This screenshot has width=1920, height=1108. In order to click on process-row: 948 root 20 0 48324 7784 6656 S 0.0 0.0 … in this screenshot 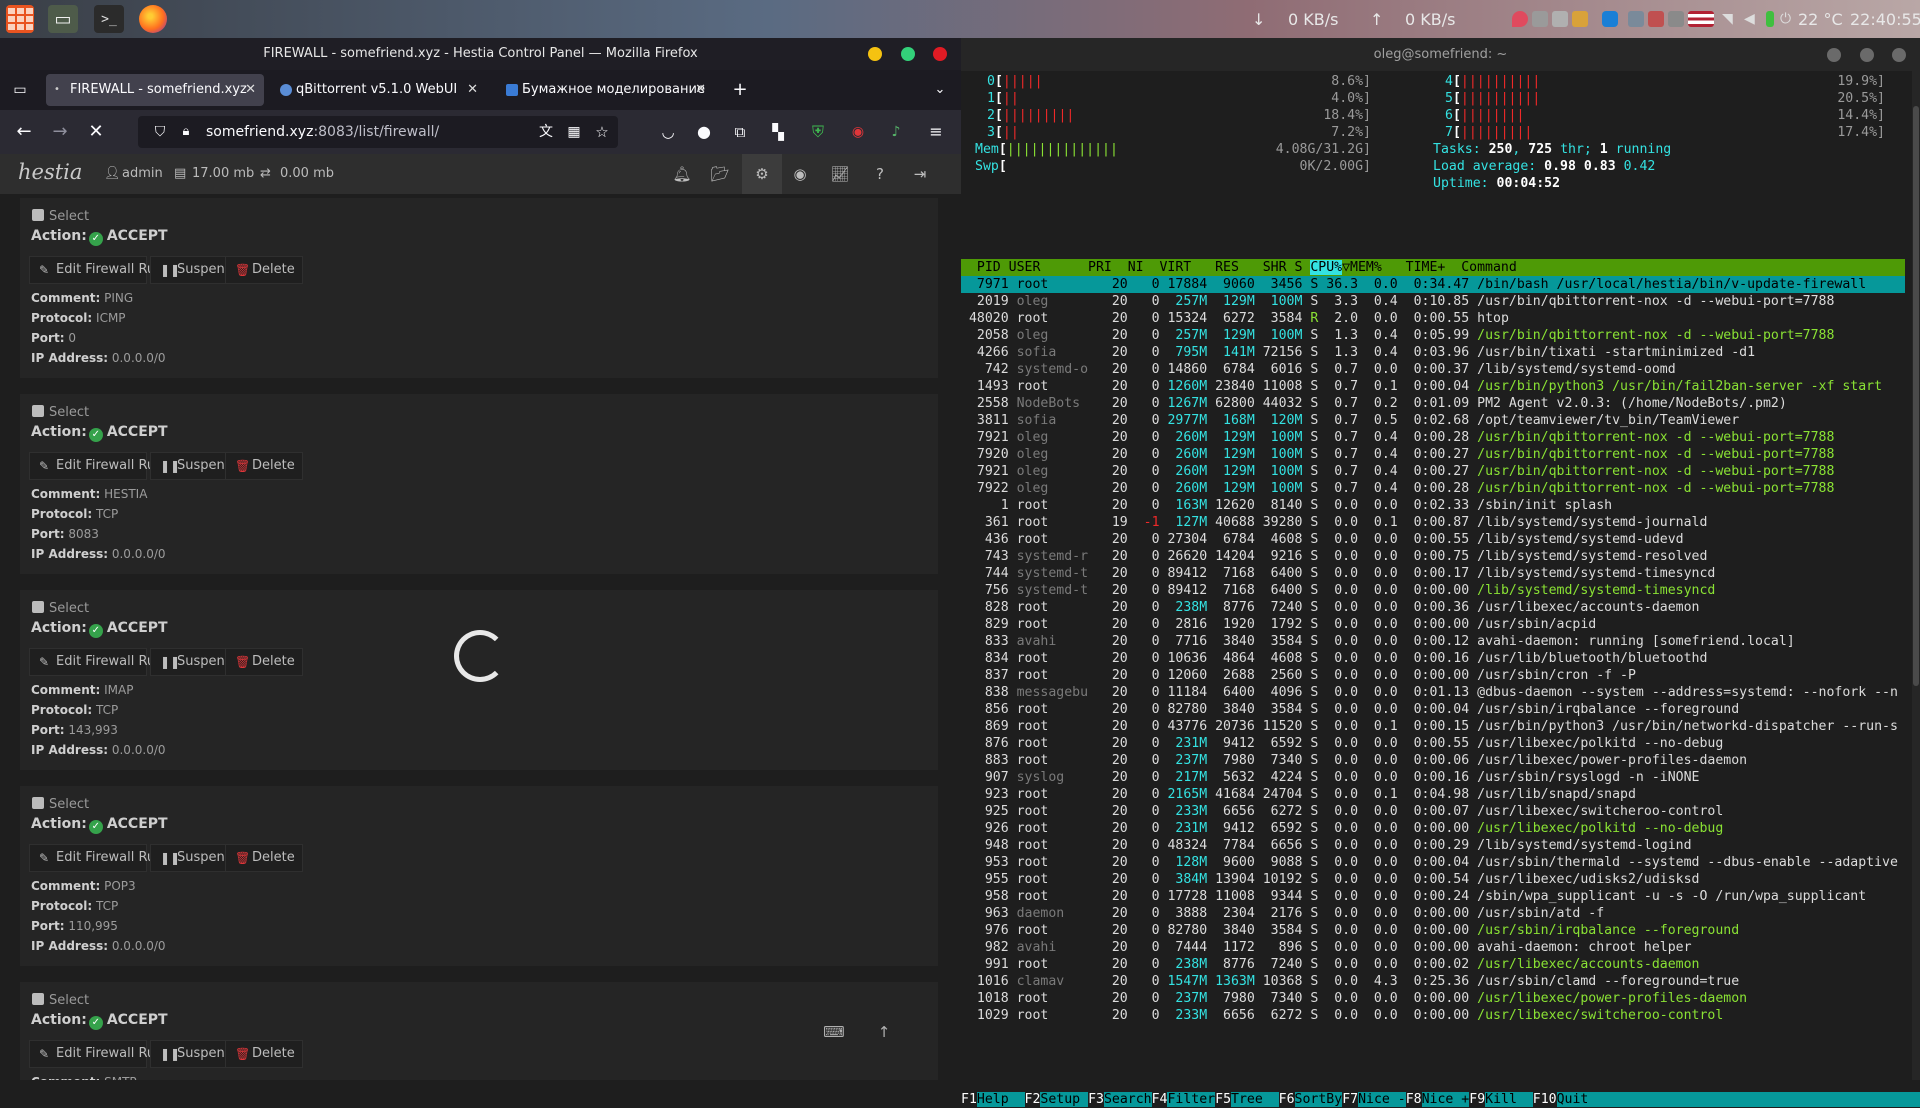, I will do `click(1433, 845)`.